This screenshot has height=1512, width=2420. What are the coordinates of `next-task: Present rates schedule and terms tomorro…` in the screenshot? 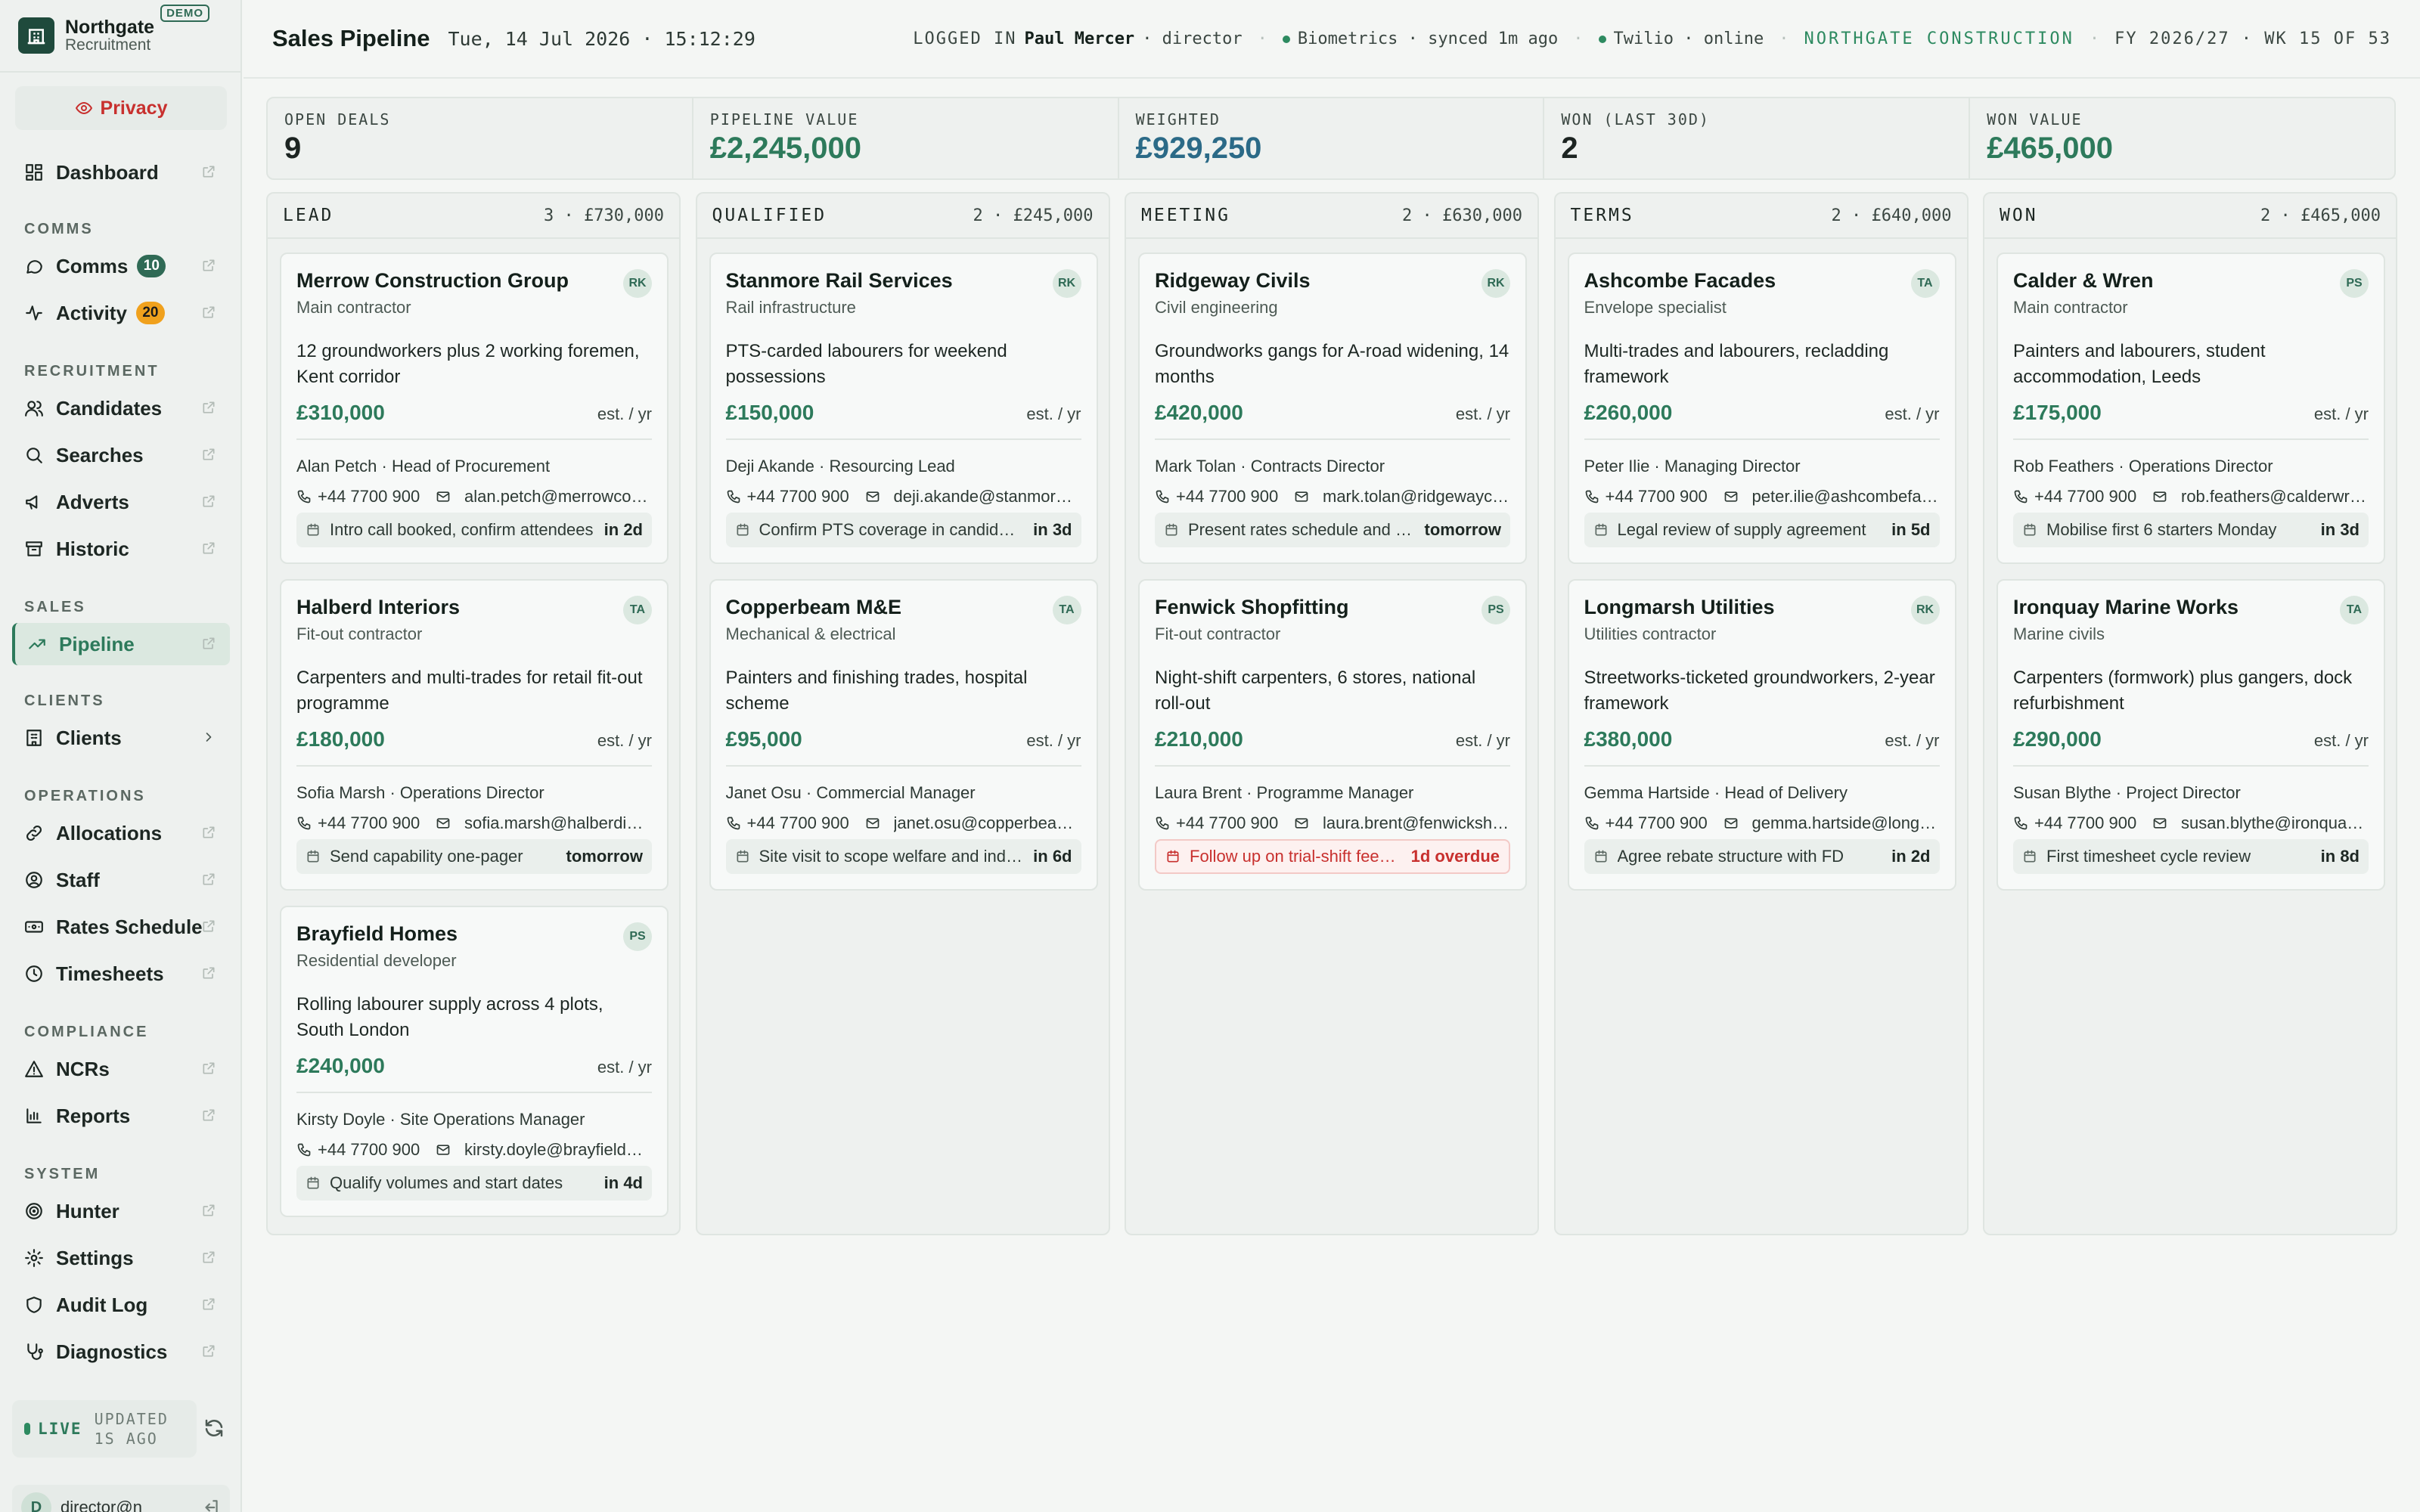 It's located at (1332, 530).